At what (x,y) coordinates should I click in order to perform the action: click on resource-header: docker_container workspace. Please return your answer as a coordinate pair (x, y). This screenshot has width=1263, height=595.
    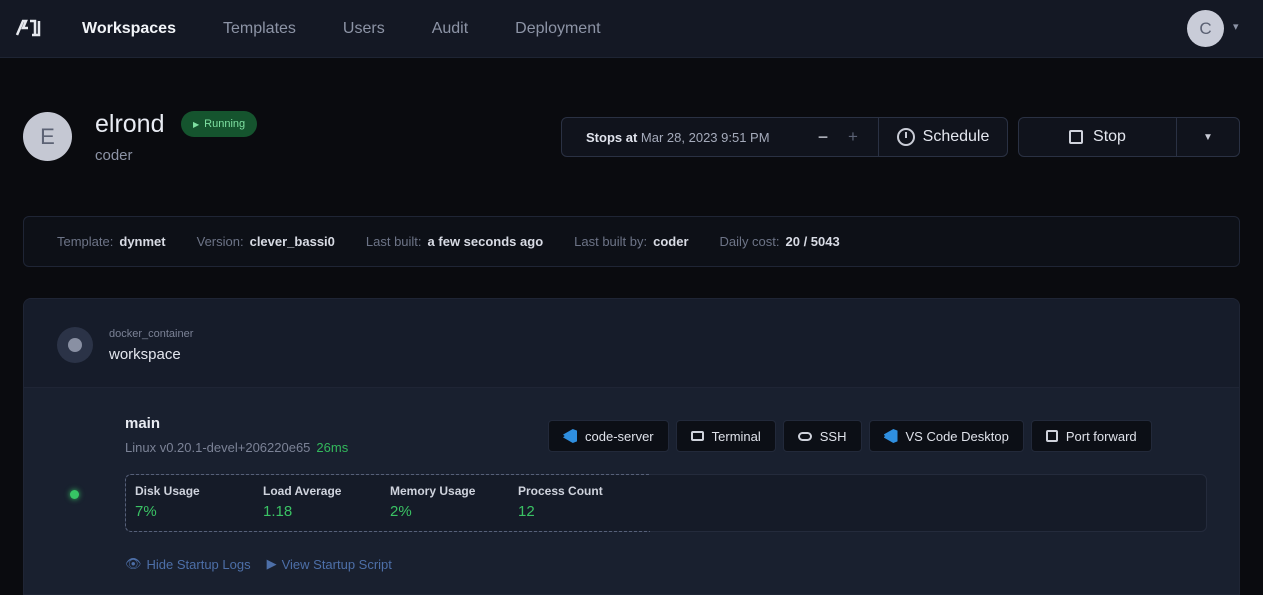
    Looking at the image, I should click on (631, 343).